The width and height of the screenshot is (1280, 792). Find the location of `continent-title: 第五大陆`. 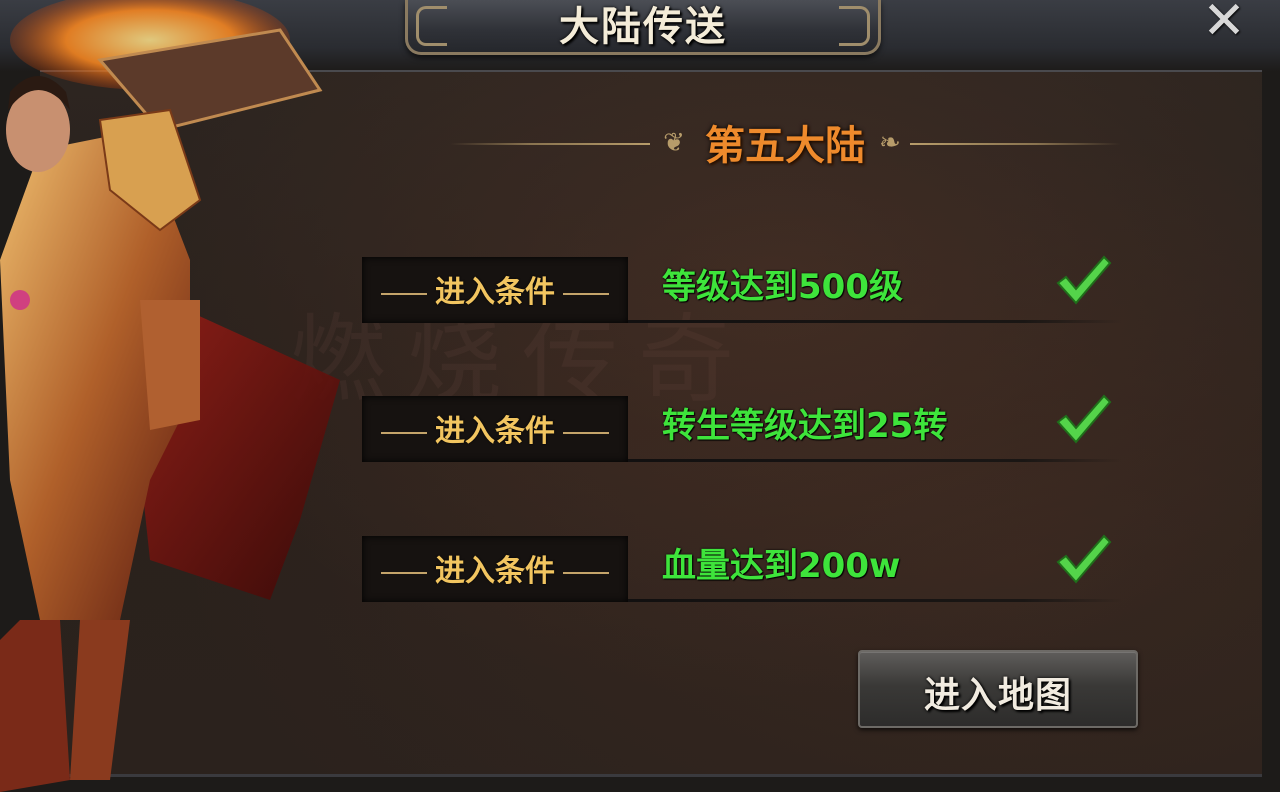

continent-title: 第五大陆 is located at coordinates (785, 146).